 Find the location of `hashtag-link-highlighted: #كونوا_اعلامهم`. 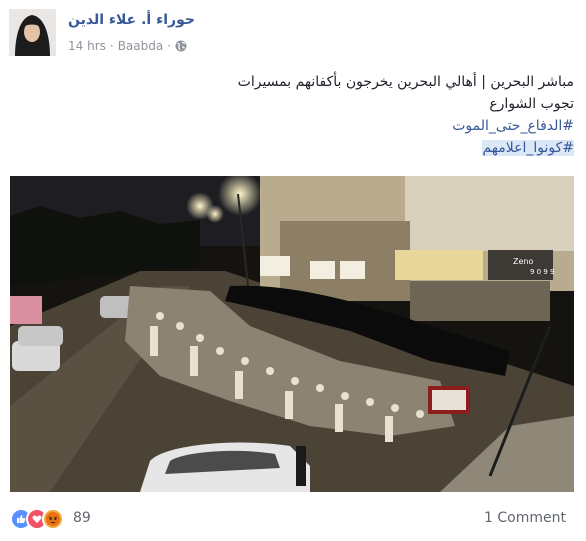

hashtag-link-highlighted: #كونوا_اعلامهم is located at coordinates (528, 148).